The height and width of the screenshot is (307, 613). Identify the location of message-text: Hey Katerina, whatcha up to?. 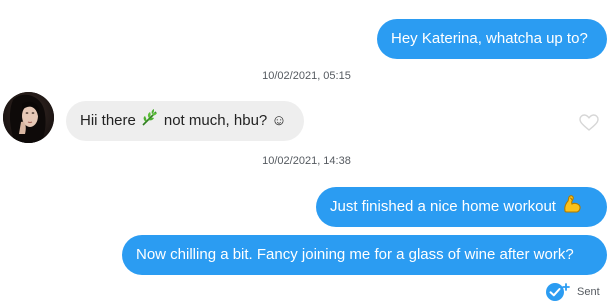
(489, 38).